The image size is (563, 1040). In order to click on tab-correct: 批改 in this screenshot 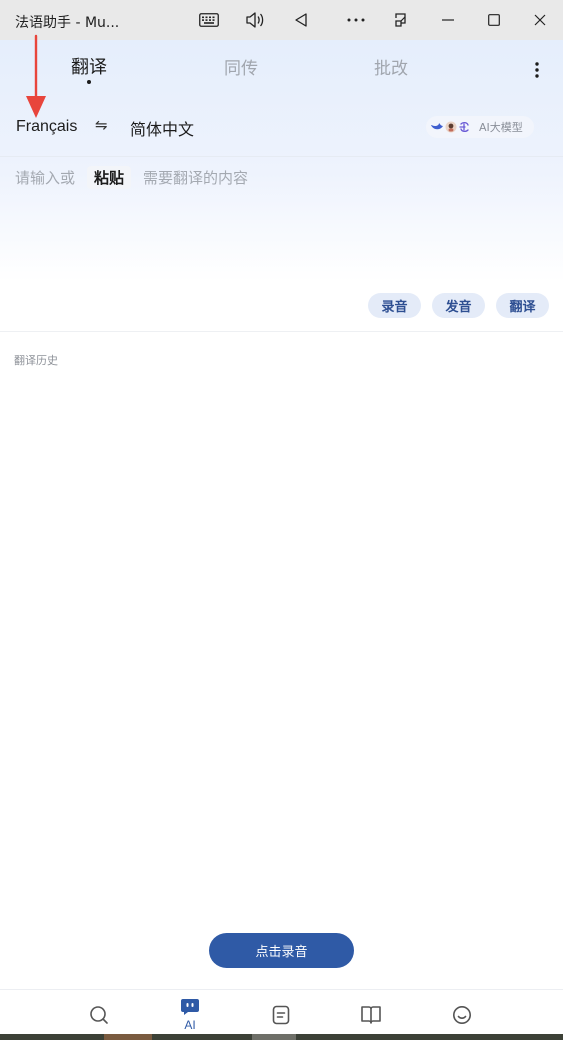, I will do `click(391, 66)`.